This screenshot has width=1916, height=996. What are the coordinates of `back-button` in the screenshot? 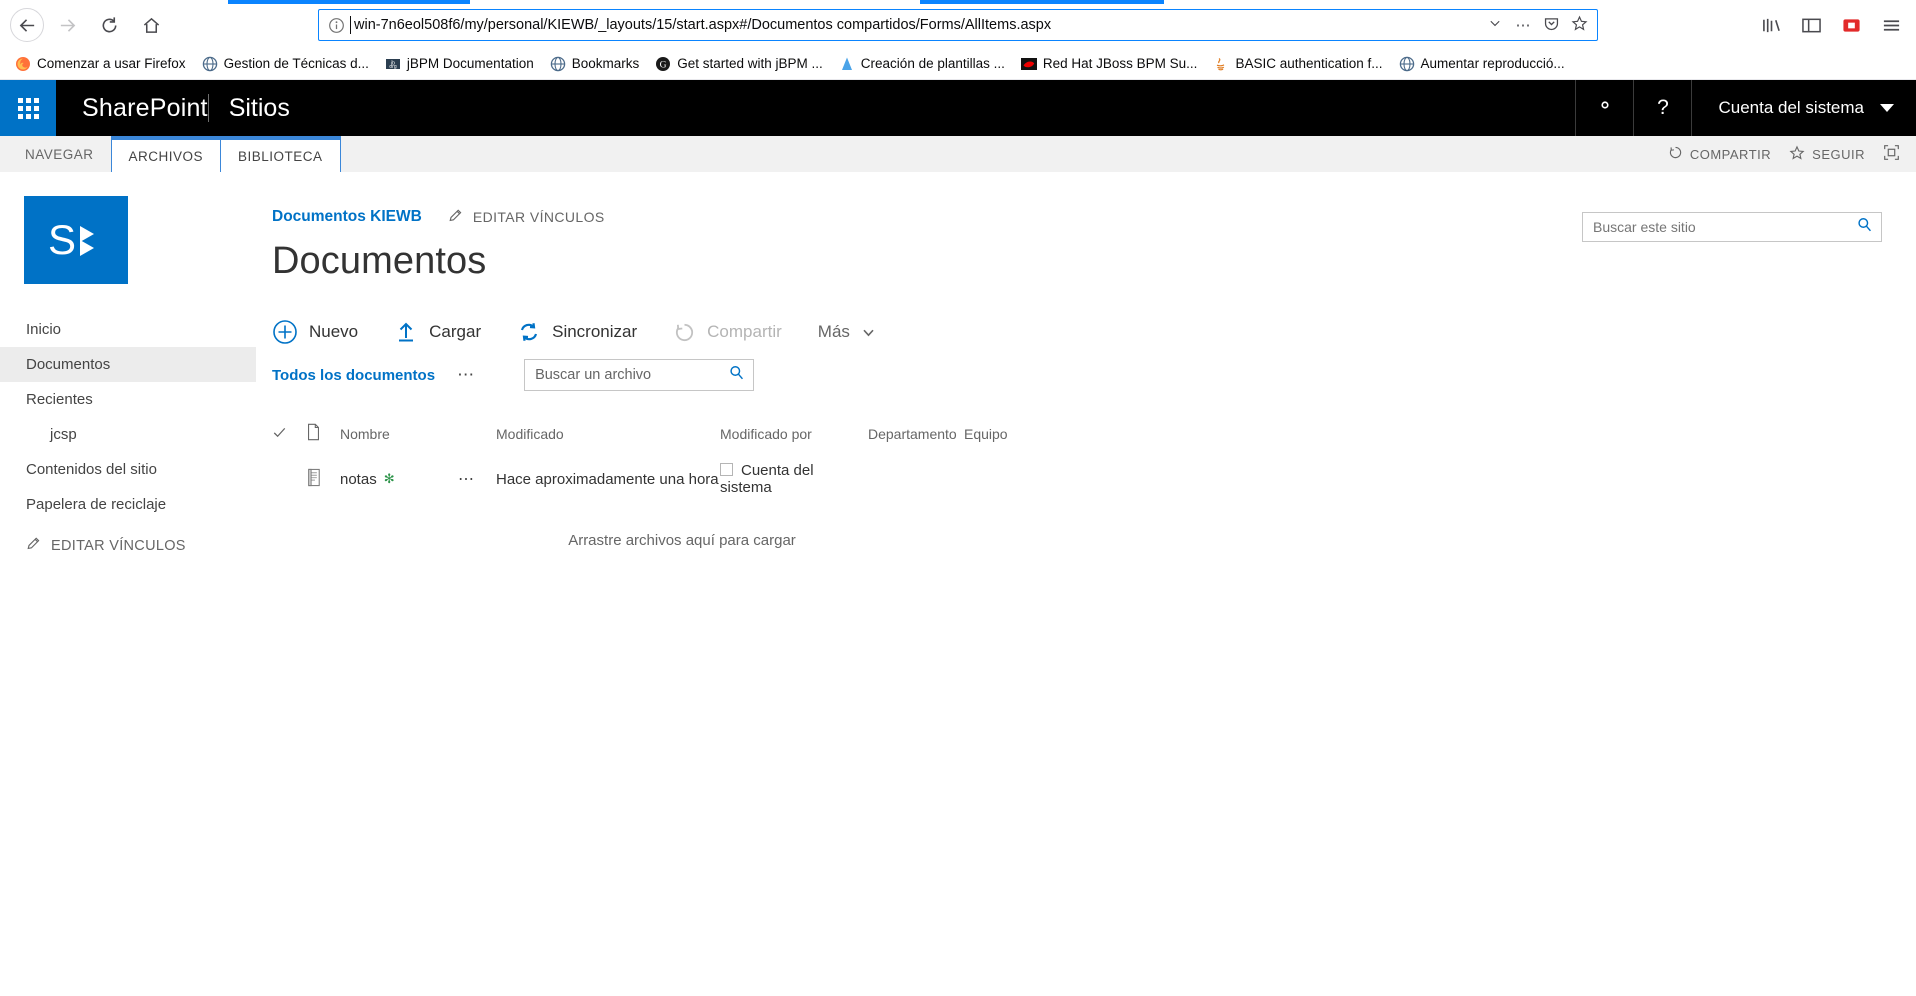 It's located at (27, 25).